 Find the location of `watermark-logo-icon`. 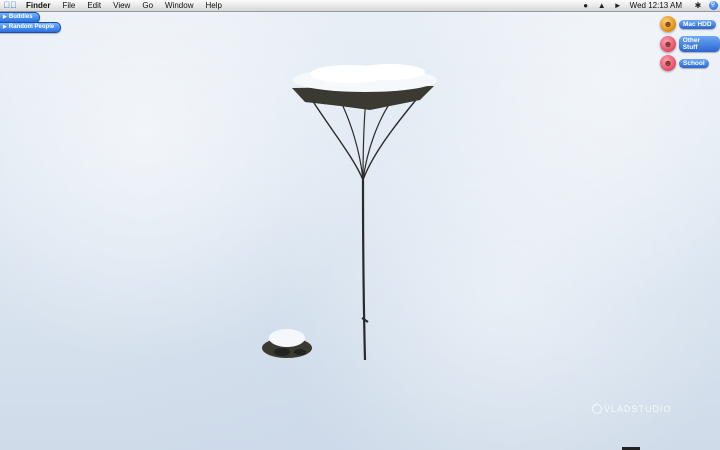

watermark-logo-icon is located at coordinates (597, 409).